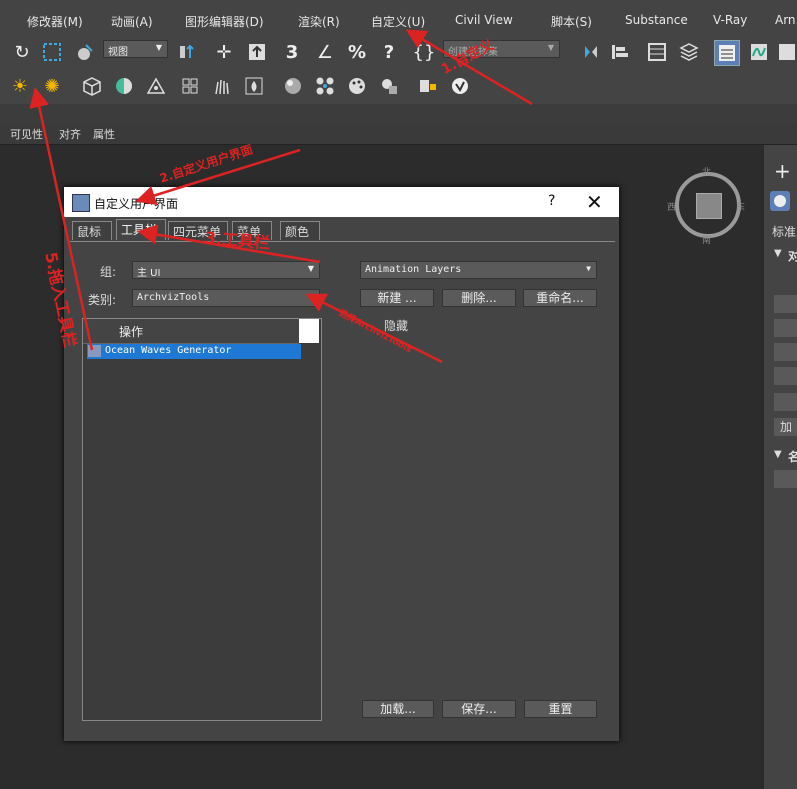 Image resolution: width=797 pixels, height=789 pixels. I want to click on render-frame-icon, so click(428, 86).